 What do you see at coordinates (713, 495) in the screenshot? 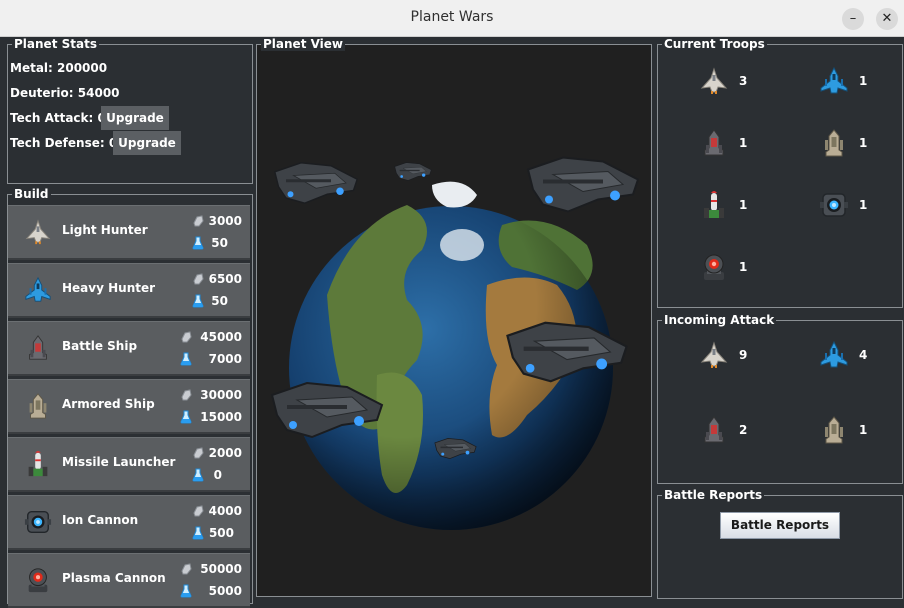
I see `battle-reports-legend: Battle Reports` at bounding box center [713, 495].